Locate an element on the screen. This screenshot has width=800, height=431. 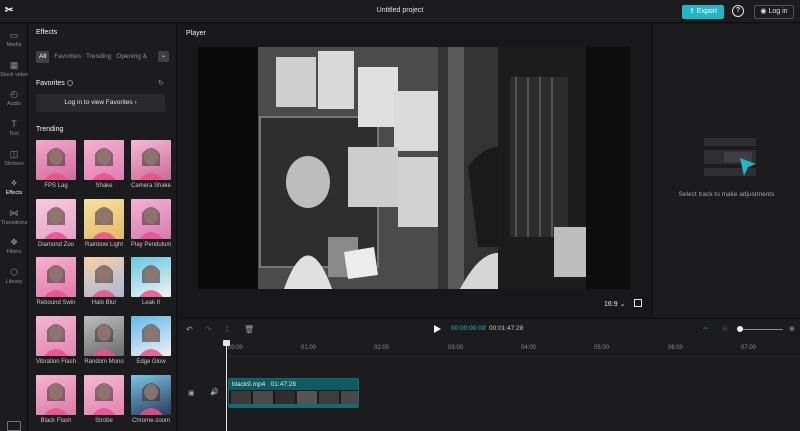
effect-label: Diamond Zoo is located at coordinates (56, 245).